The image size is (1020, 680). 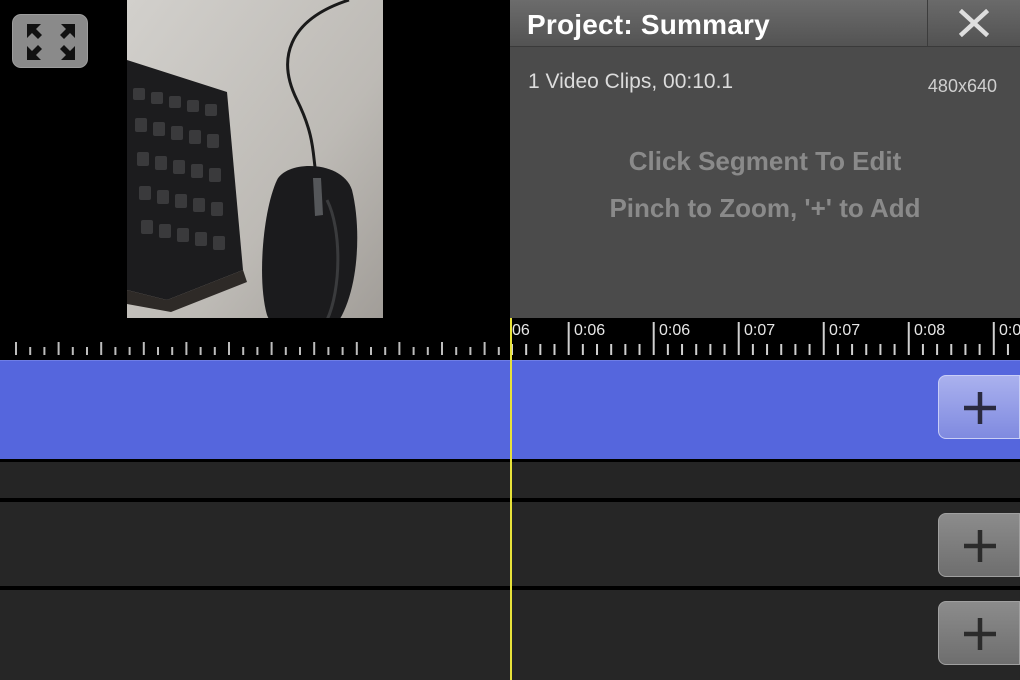 I want to click on summary-title: Project: Summary, so click(x=648, y=24).